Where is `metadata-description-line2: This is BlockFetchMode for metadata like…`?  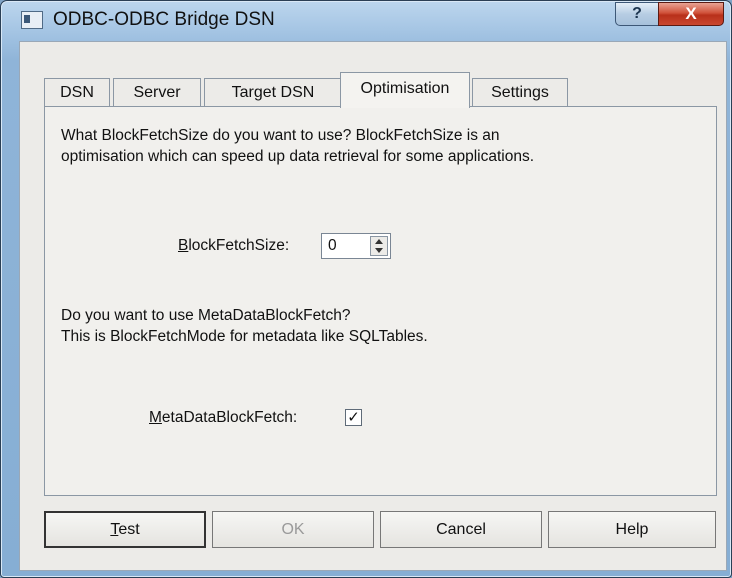
metadata-description-line2: This is BlockFetchMode for metadata like… is located at coordinates (244, 336).